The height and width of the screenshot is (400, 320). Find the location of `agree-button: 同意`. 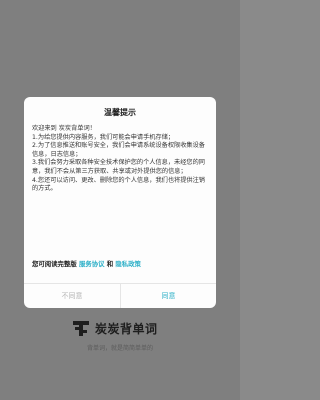

agree-button: 同意 is located at coordinates (168, 296).